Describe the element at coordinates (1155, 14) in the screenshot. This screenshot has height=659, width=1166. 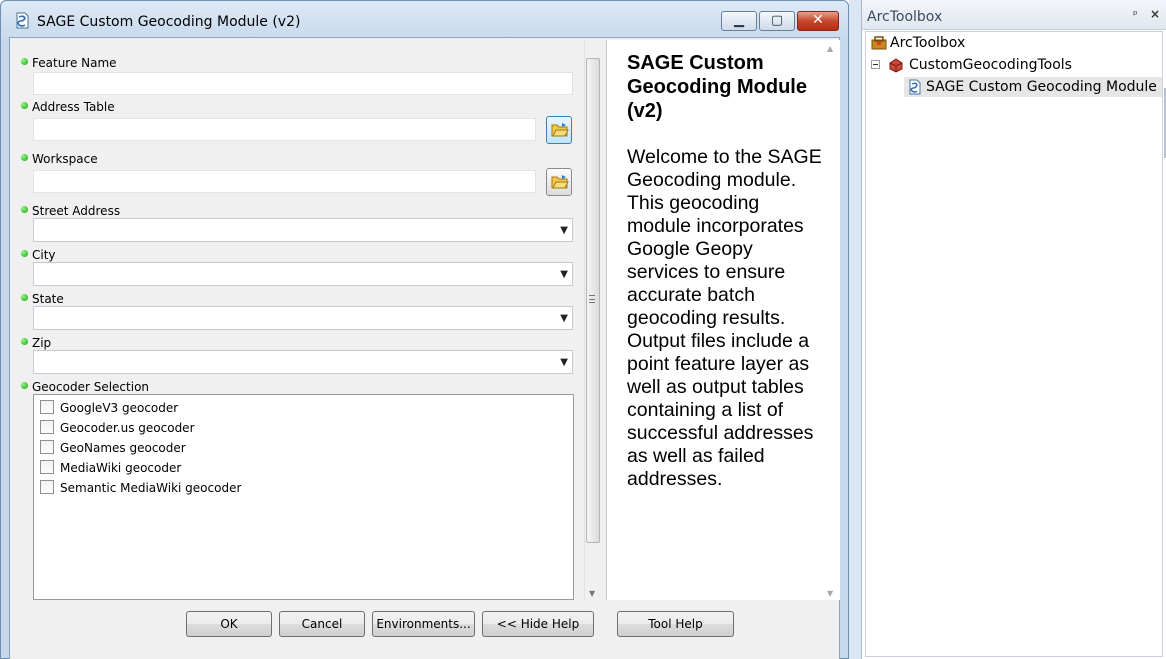
I see `close-icon: ×` at that location.